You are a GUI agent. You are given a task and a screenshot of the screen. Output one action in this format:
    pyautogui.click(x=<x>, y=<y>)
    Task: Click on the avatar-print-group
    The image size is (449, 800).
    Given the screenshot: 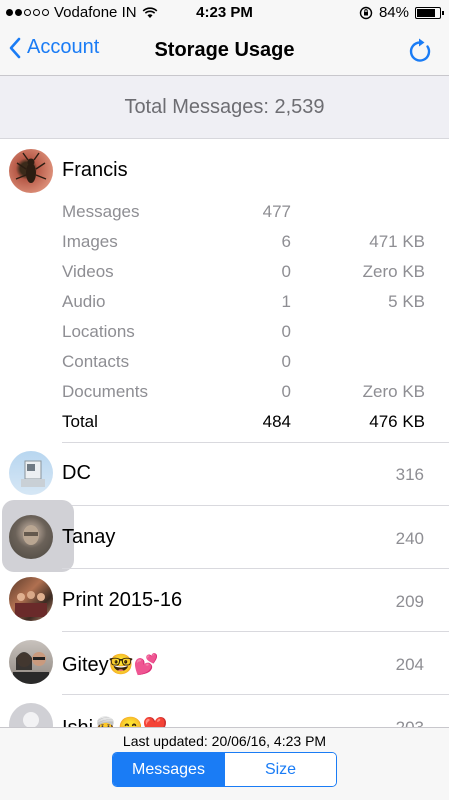 What is the action you would take?
    pyautogui.click(x=31, y=599)
    